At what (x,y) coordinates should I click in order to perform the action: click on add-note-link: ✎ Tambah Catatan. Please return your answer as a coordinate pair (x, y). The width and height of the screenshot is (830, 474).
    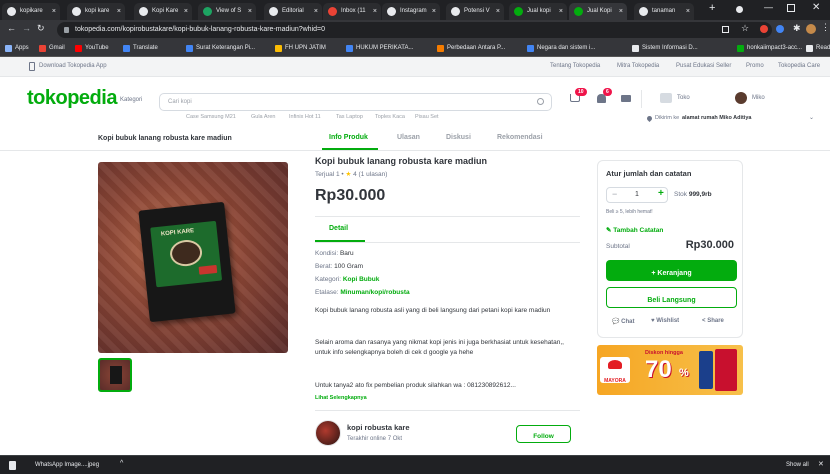
    Looking at the image, I should click on (634, 230).